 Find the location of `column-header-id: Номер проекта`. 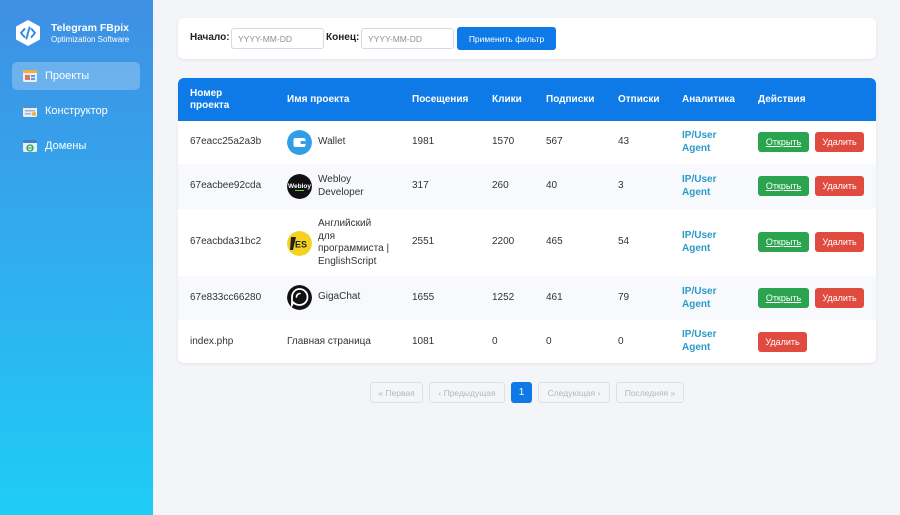

column-header-id: Номер проекта is located at coordinates (210, 99).